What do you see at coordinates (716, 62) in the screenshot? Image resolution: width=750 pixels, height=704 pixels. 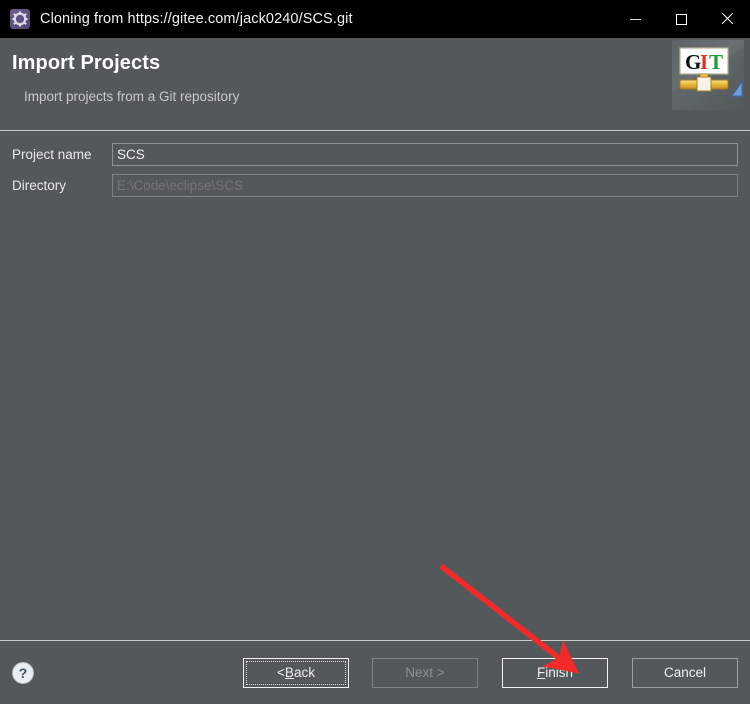 I see `svg-text: T` at bounding box center [716, 62].